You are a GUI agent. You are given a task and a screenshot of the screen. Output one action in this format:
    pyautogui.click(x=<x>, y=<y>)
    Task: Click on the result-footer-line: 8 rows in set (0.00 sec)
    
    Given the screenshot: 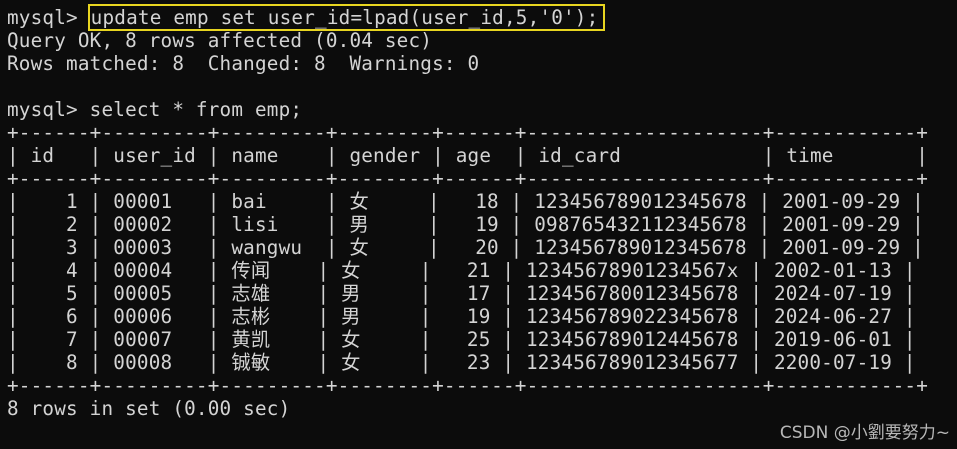 What is the action you would take?
    pyautogui.click(x=149, y=408)
    